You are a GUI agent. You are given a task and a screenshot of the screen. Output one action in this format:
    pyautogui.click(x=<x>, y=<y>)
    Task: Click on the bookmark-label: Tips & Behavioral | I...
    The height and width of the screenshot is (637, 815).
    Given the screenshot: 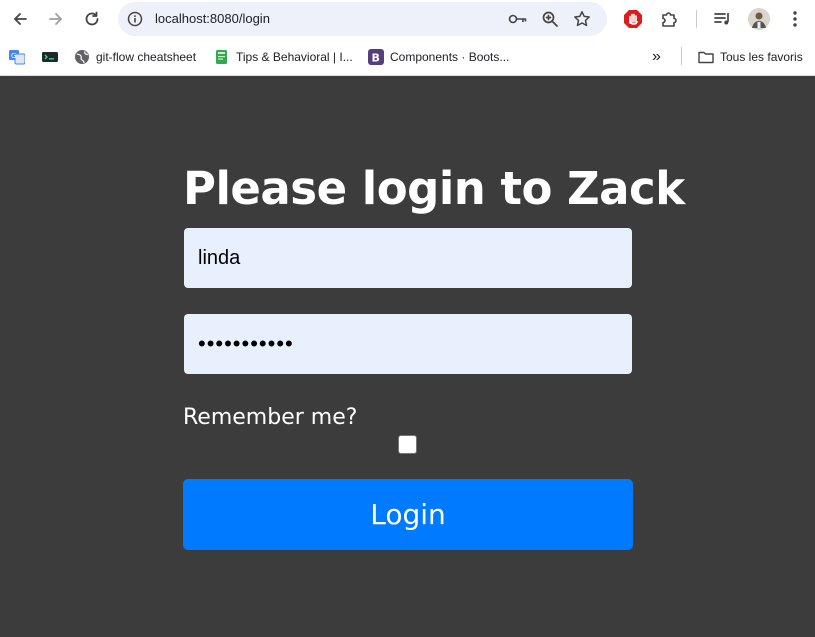 What is the action you would take?
    pyautogui.click(x=294, y=57)
    